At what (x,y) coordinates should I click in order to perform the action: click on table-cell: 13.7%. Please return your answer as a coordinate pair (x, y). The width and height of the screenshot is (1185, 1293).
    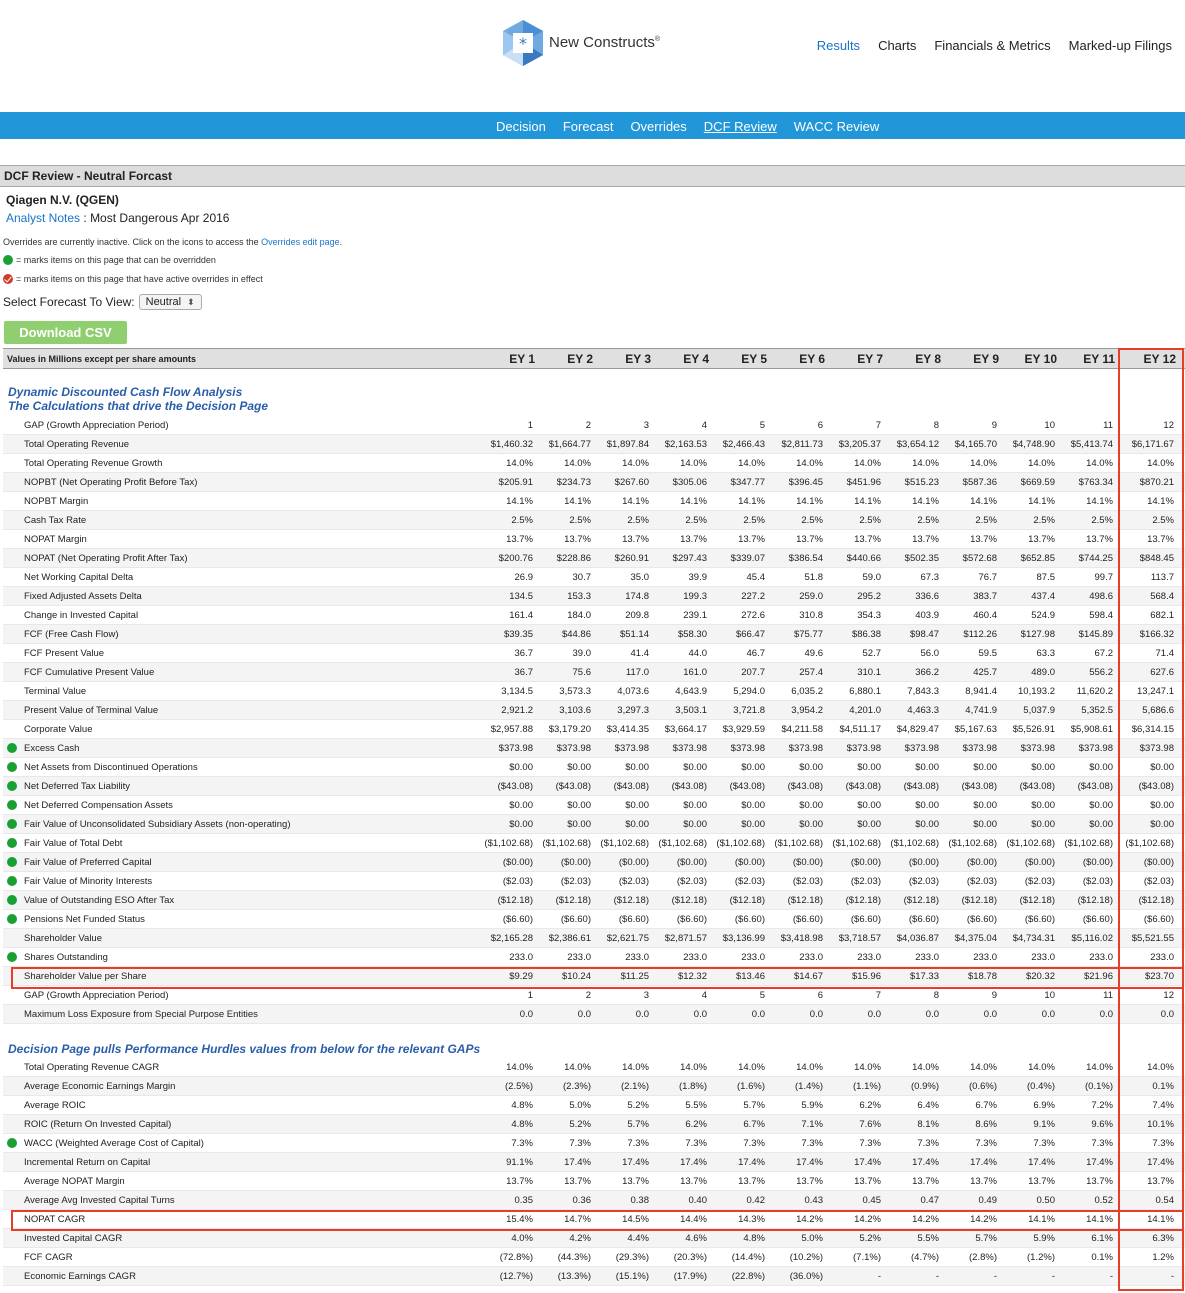
    Looking at the image, I should click on (1099, 1181).